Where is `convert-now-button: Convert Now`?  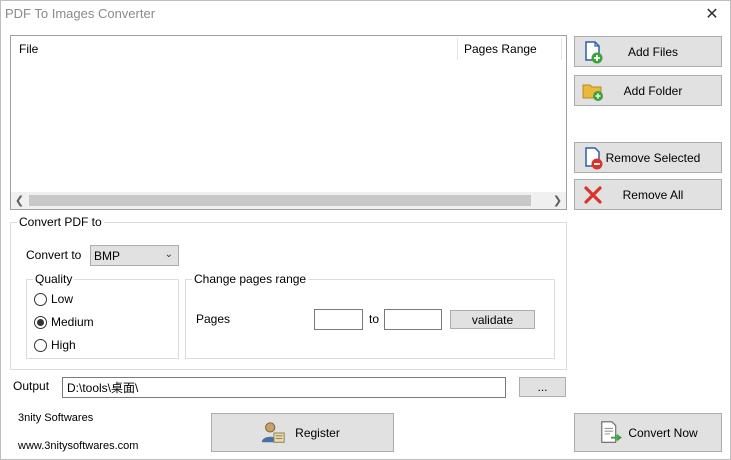 convert-now-button: Convert Now is located at coordinates (648, 432).